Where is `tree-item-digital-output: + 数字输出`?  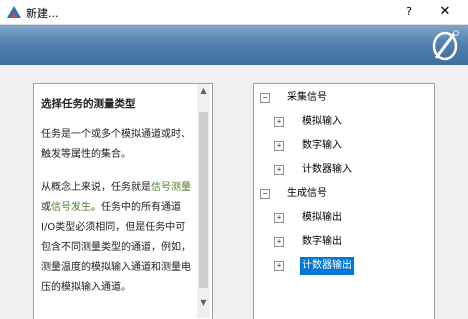
tree-item-digital-output: + 数字输出 is located at coordinates (343, 242).